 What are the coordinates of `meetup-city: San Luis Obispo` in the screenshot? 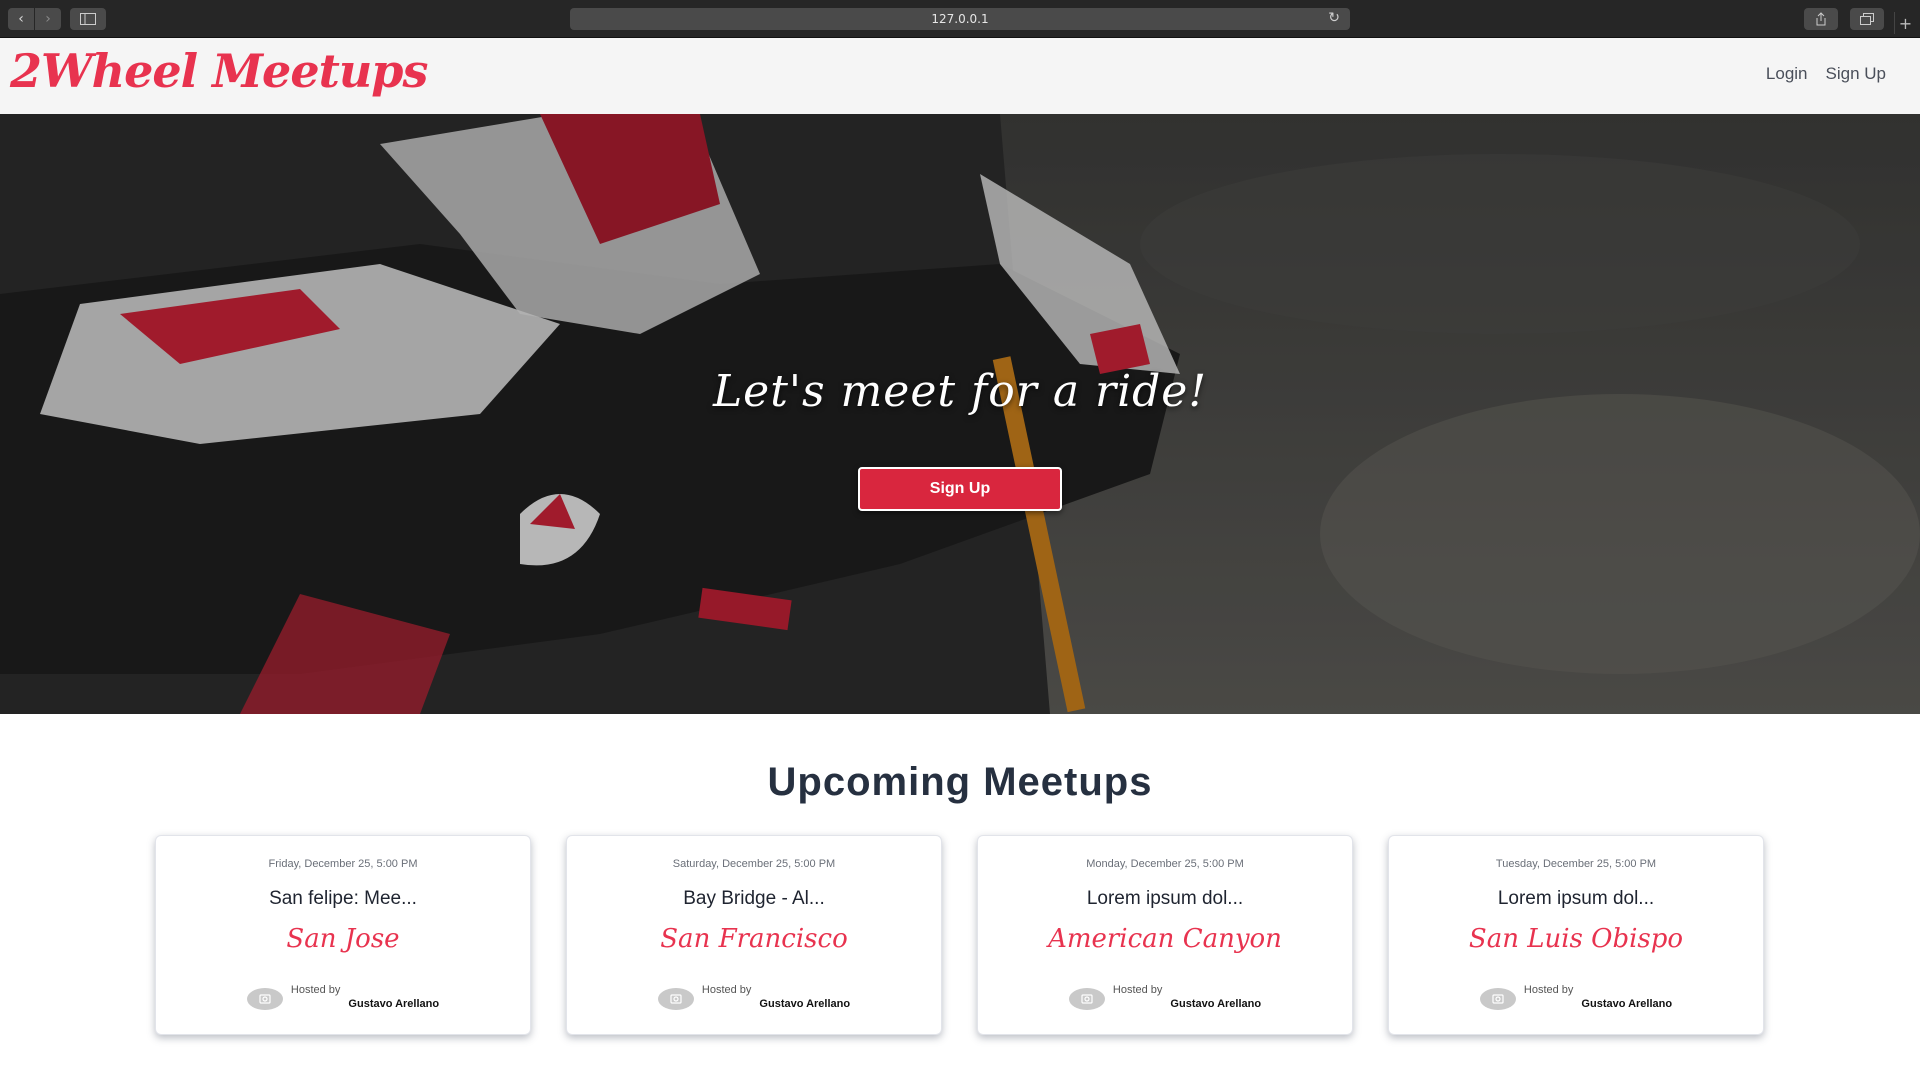 It's located at (1576, 939).